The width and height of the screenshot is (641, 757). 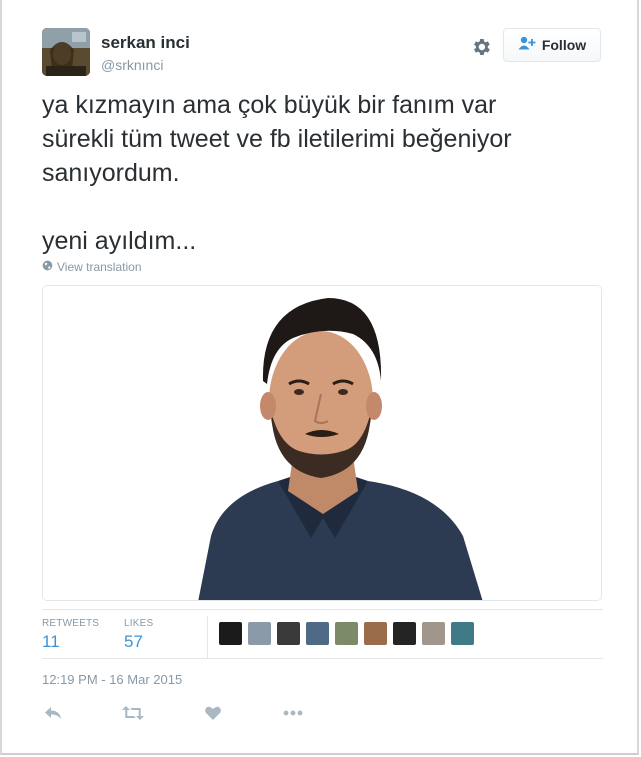 What do you see at coordinates (47, 267) in the screenshot?
I see `globe-icon` at bounding box center [47, 267].